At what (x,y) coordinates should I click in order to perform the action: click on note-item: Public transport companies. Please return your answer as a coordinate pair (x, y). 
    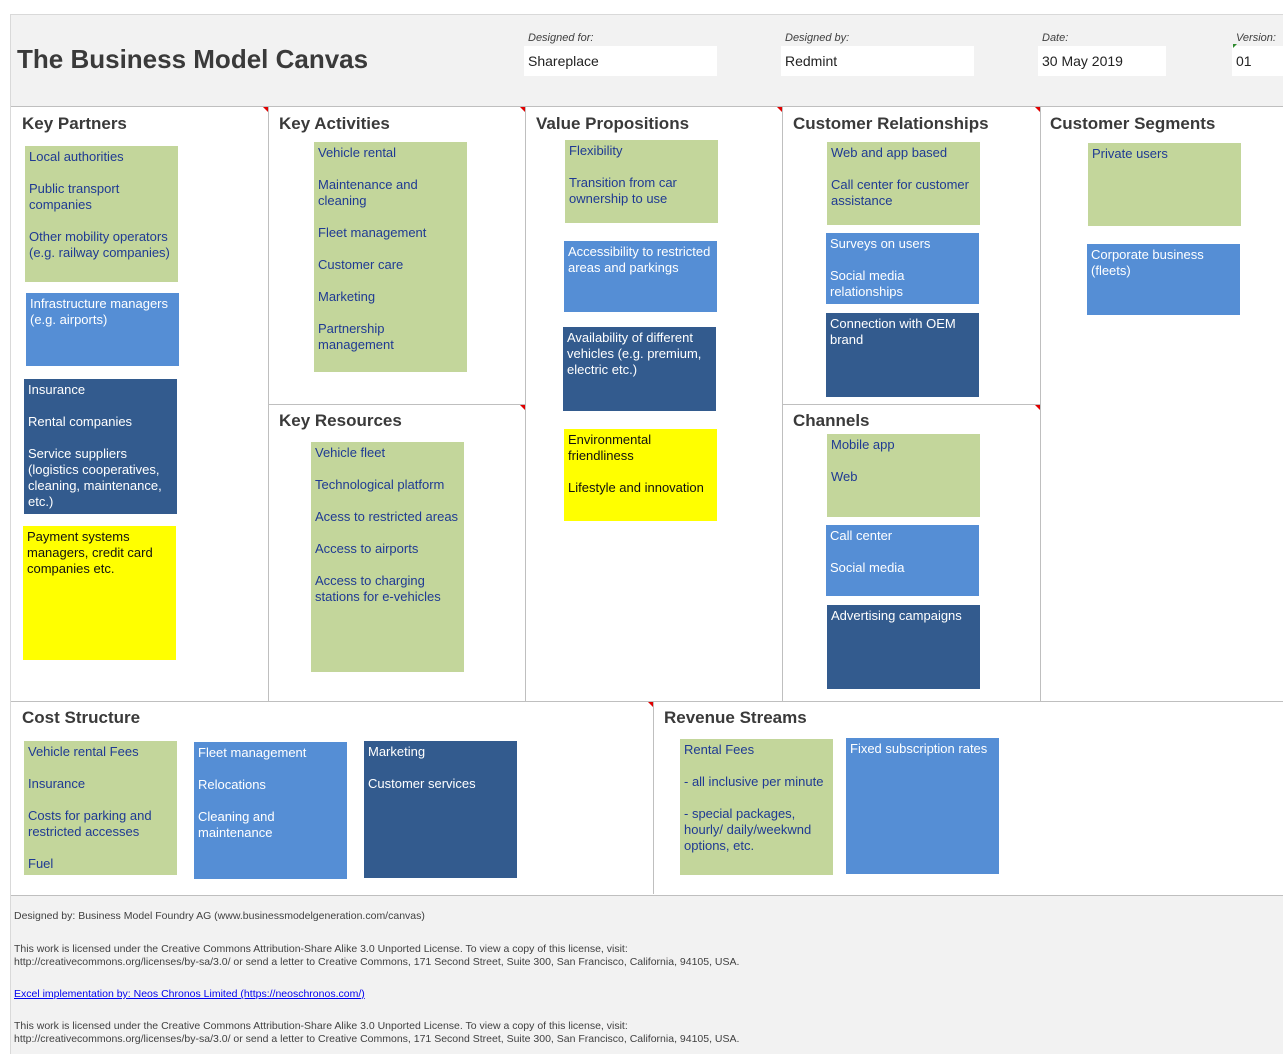
    Looking at the image, I should click on (74, 196).